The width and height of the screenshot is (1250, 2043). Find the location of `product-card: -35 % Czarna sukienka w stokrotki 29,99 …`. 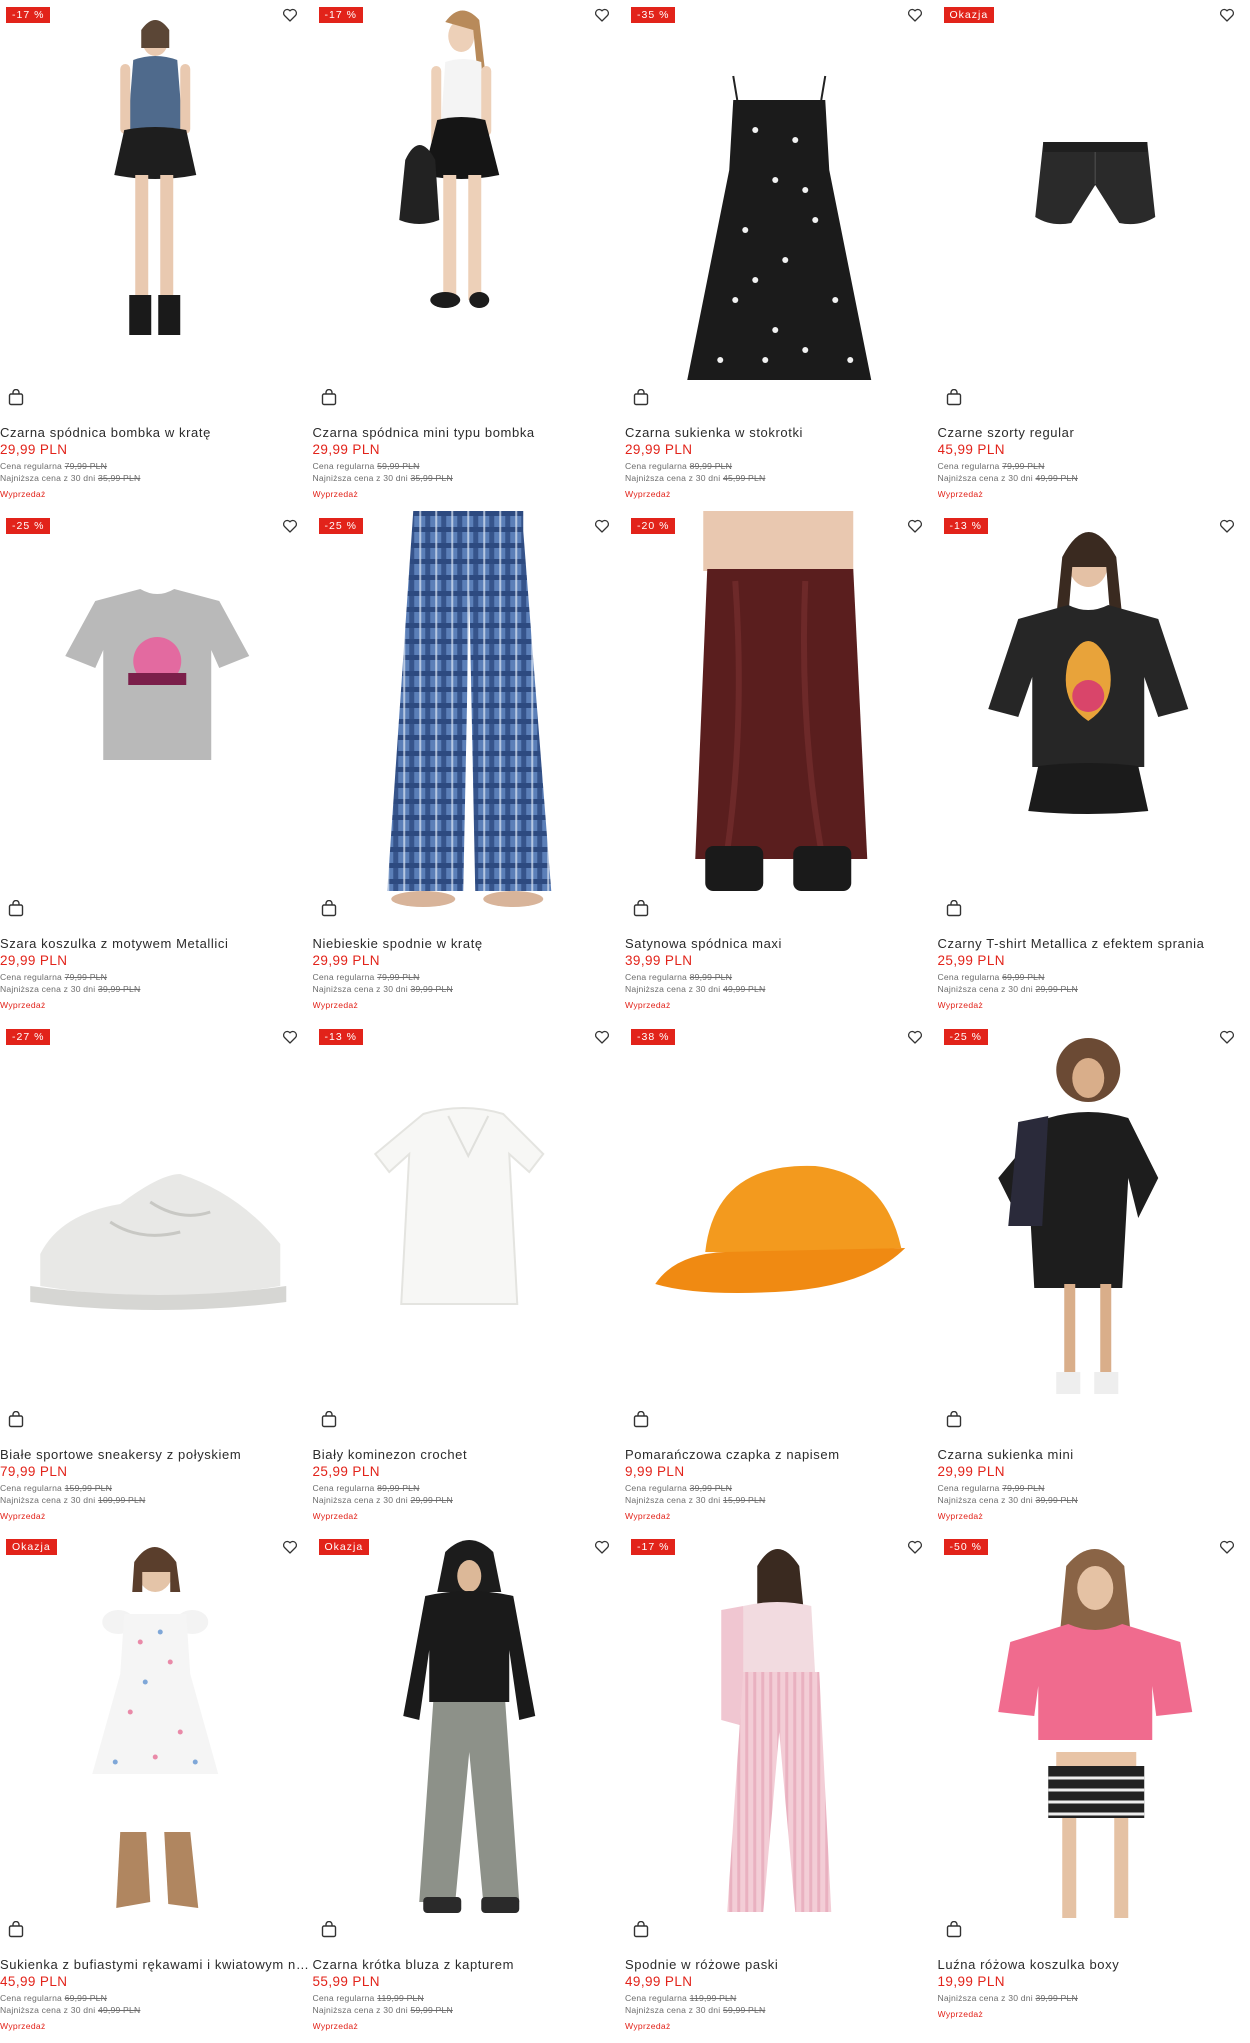

product-card: -35 % Czarna sukienka w stokrotki 29,99 … is located at coordinates (781, 255).